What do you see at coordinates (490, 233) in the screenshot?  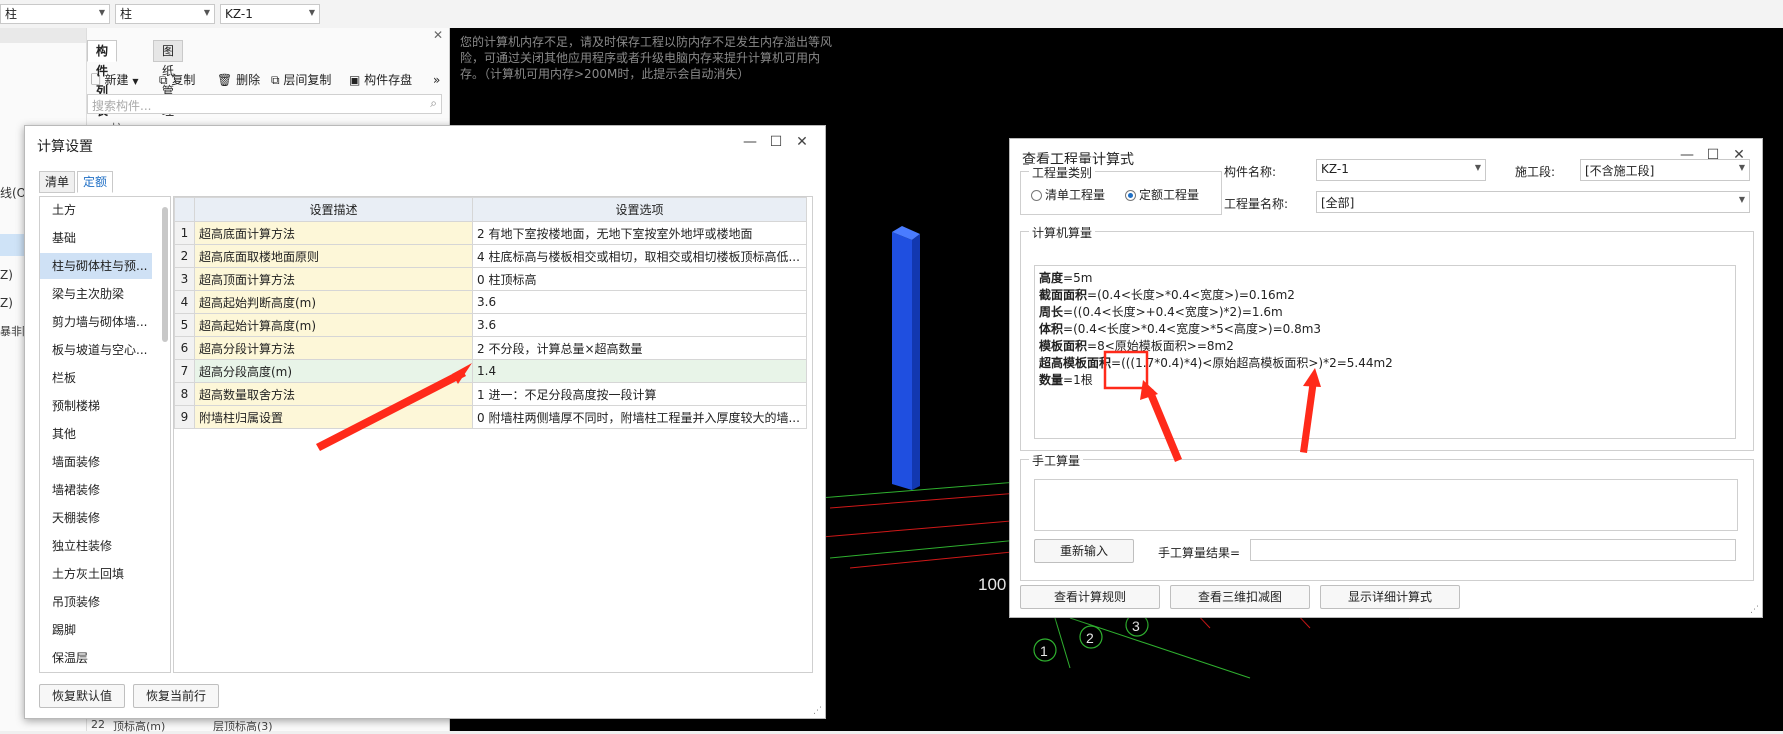 I see `table-row: 1 超高底面计算方法 2 有地下室按楼地面，无地下室按室外地坪或楼地面` at bounding box center [490, 233].